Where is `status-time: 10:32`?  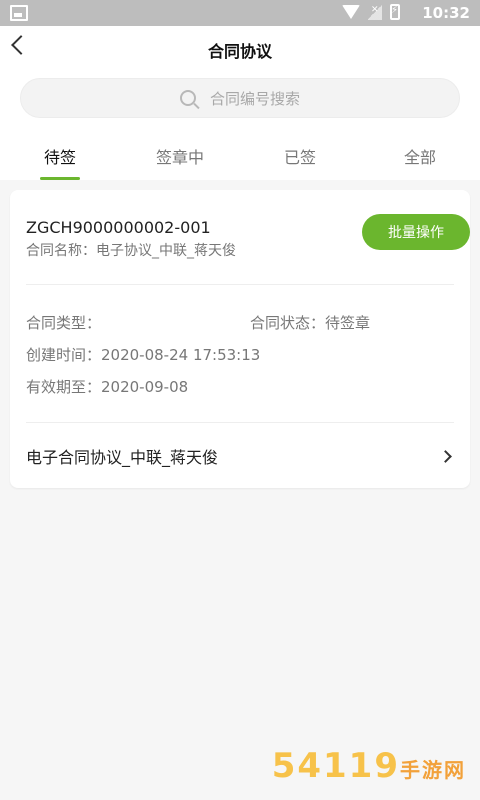 status-time: 10:32 is located at coordinates (446, 13).